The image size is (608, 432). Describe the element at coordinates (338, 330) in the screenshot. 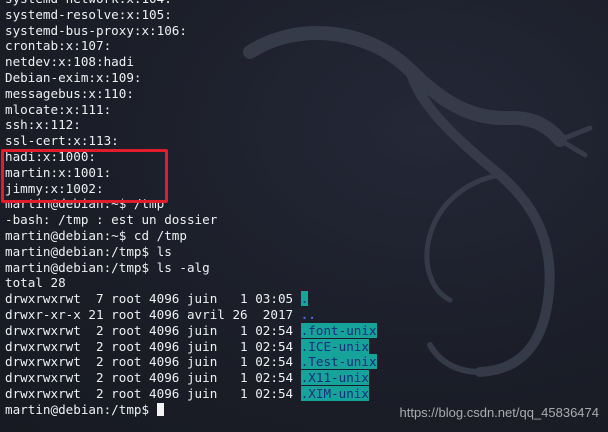

I see `listing-filename: .font-unix` at that location.